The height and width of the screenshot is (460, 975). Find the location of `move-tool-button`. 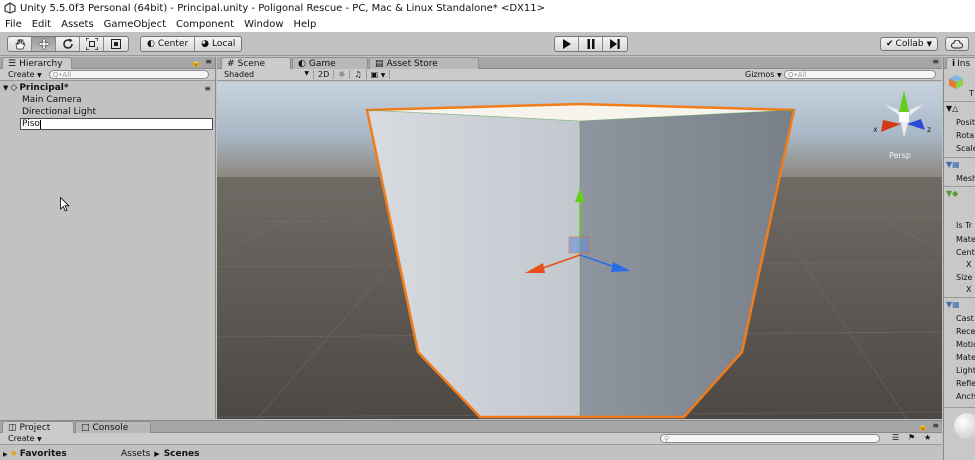

move-tool-button is located at coordinates (44, 44).